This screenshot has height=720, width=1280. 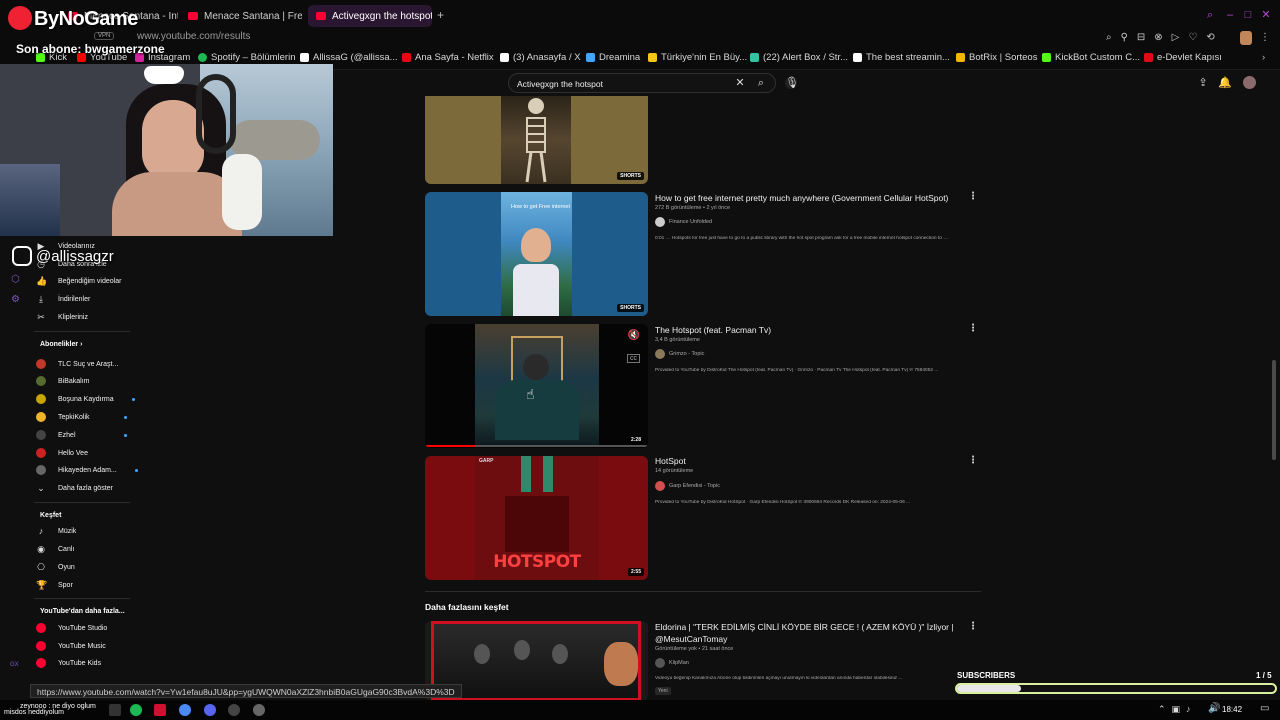 What do you see at coordinates (633, 358) in the screenshot?
I see `captions-icon: cc` at bounding box center [633, 358].